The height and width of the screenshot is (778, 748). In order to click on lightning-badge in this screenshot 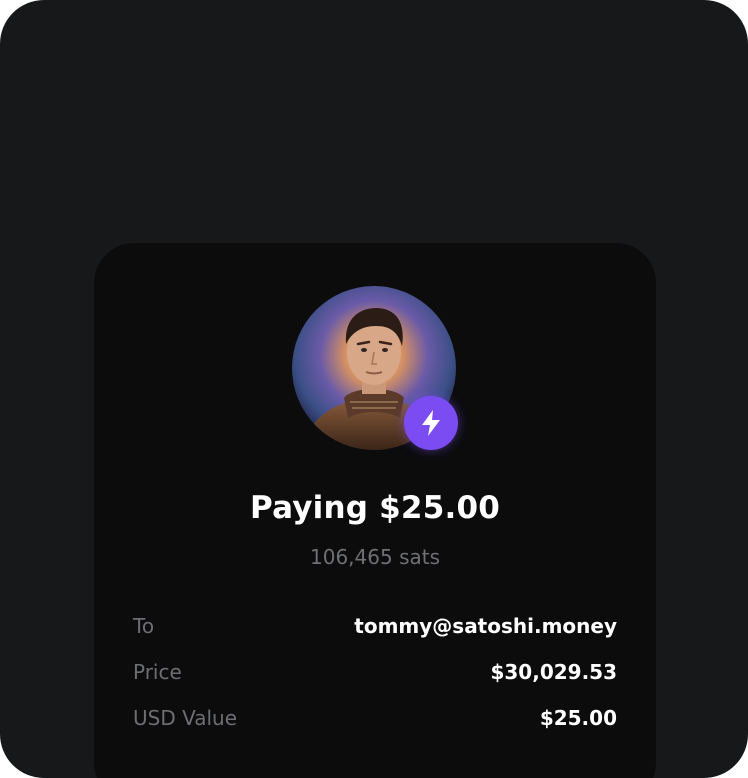, I will do `click(431, 423)`.